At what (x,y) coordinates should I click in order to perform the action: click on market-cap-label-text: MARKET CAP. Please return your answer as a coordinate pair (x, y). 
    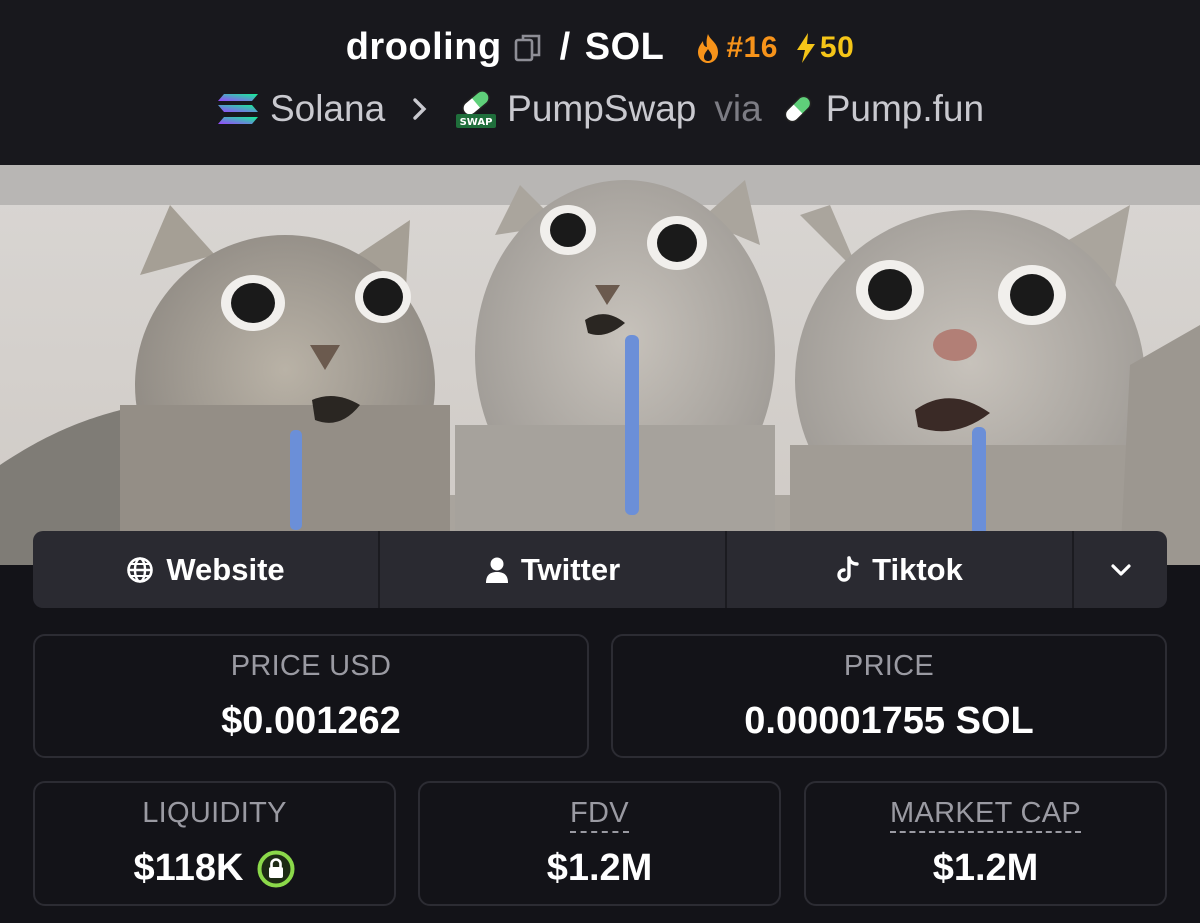
    Looking at the image, I should click on (985, 815).